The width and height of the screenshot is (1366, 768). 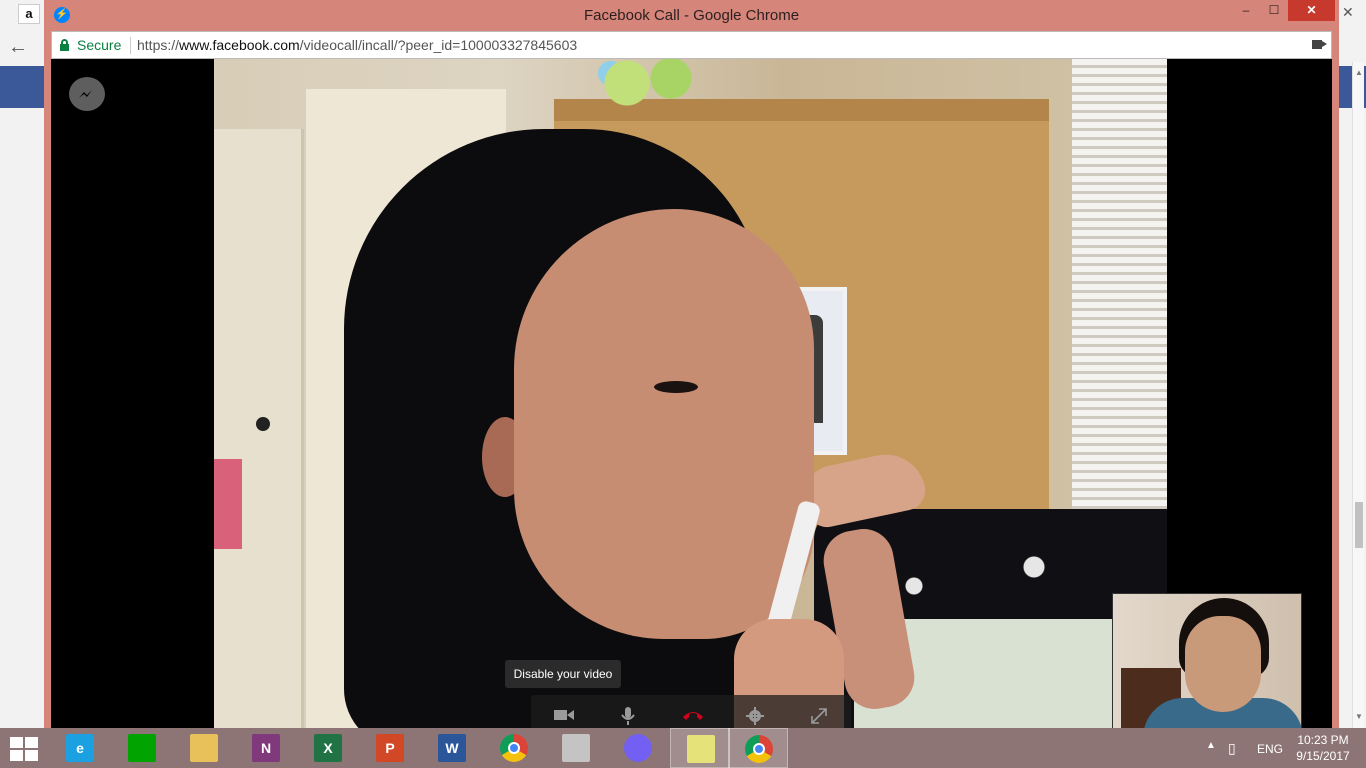 I want to click on background-close-icon: ✕, so click(x=1348, y=12).